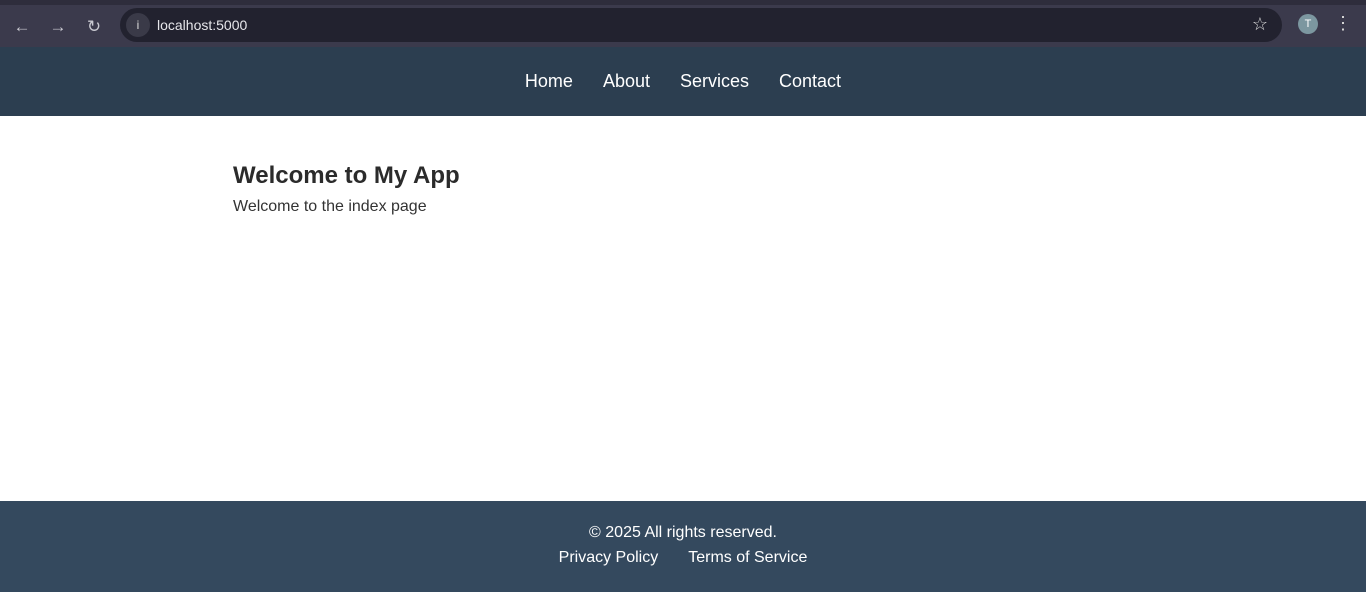 Image resolution: width=1366 pixels, height=594 pixels. I want to click on main-nav: Home About Services Contact, so click(683, 81).